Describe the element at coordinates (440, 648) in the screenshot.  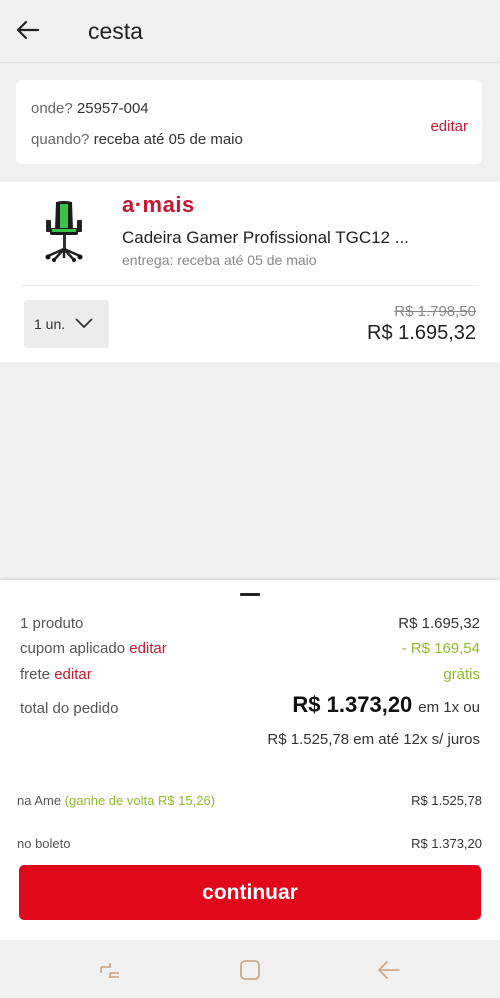
I see `coupon-discount: - R$ 169,54` at that location.